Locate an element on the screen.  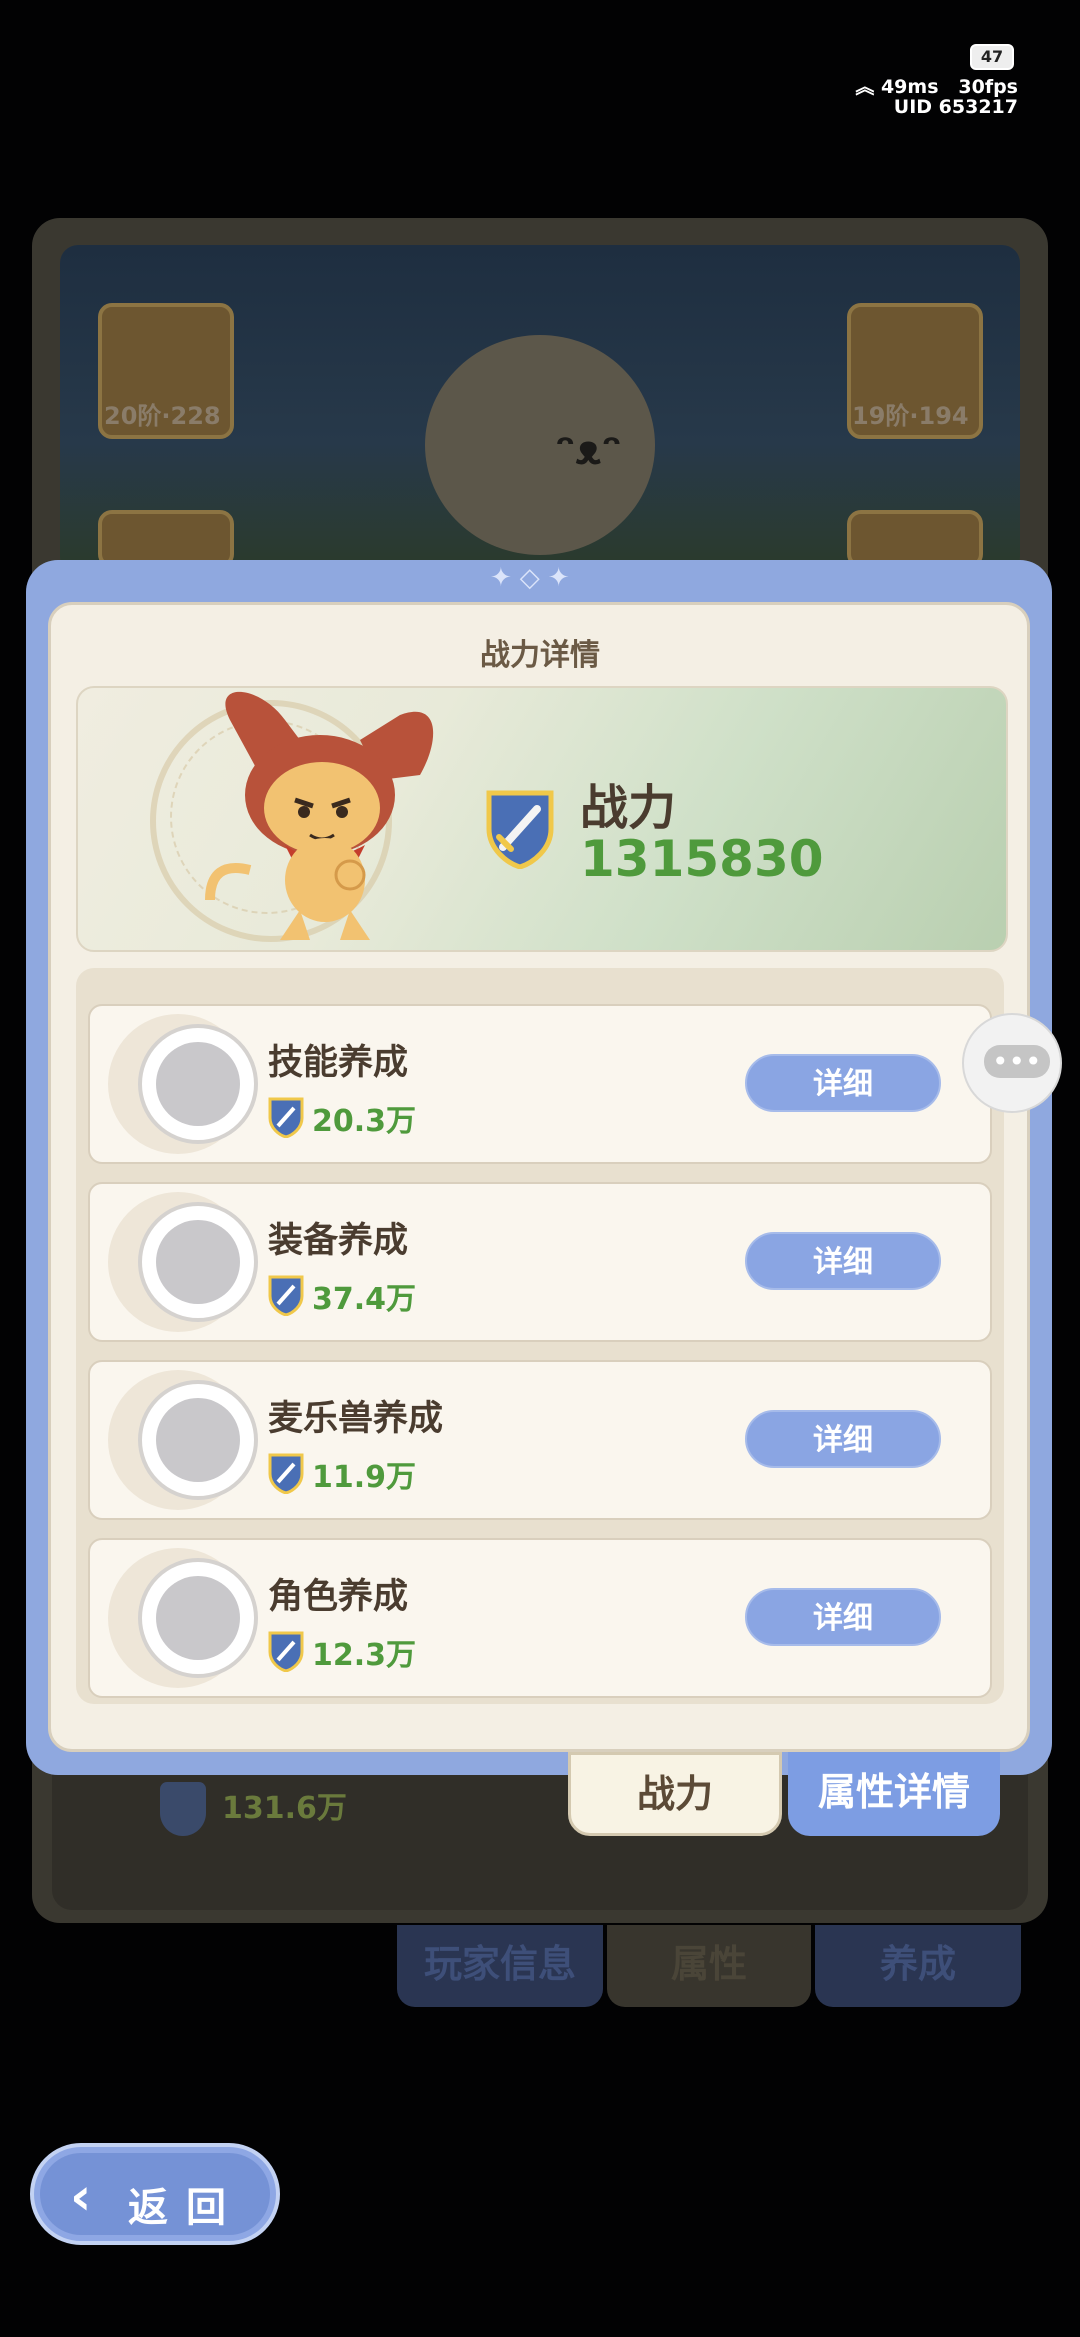
network-stats: ︽ 49ms 30fps is located at coordinates (936, 85).